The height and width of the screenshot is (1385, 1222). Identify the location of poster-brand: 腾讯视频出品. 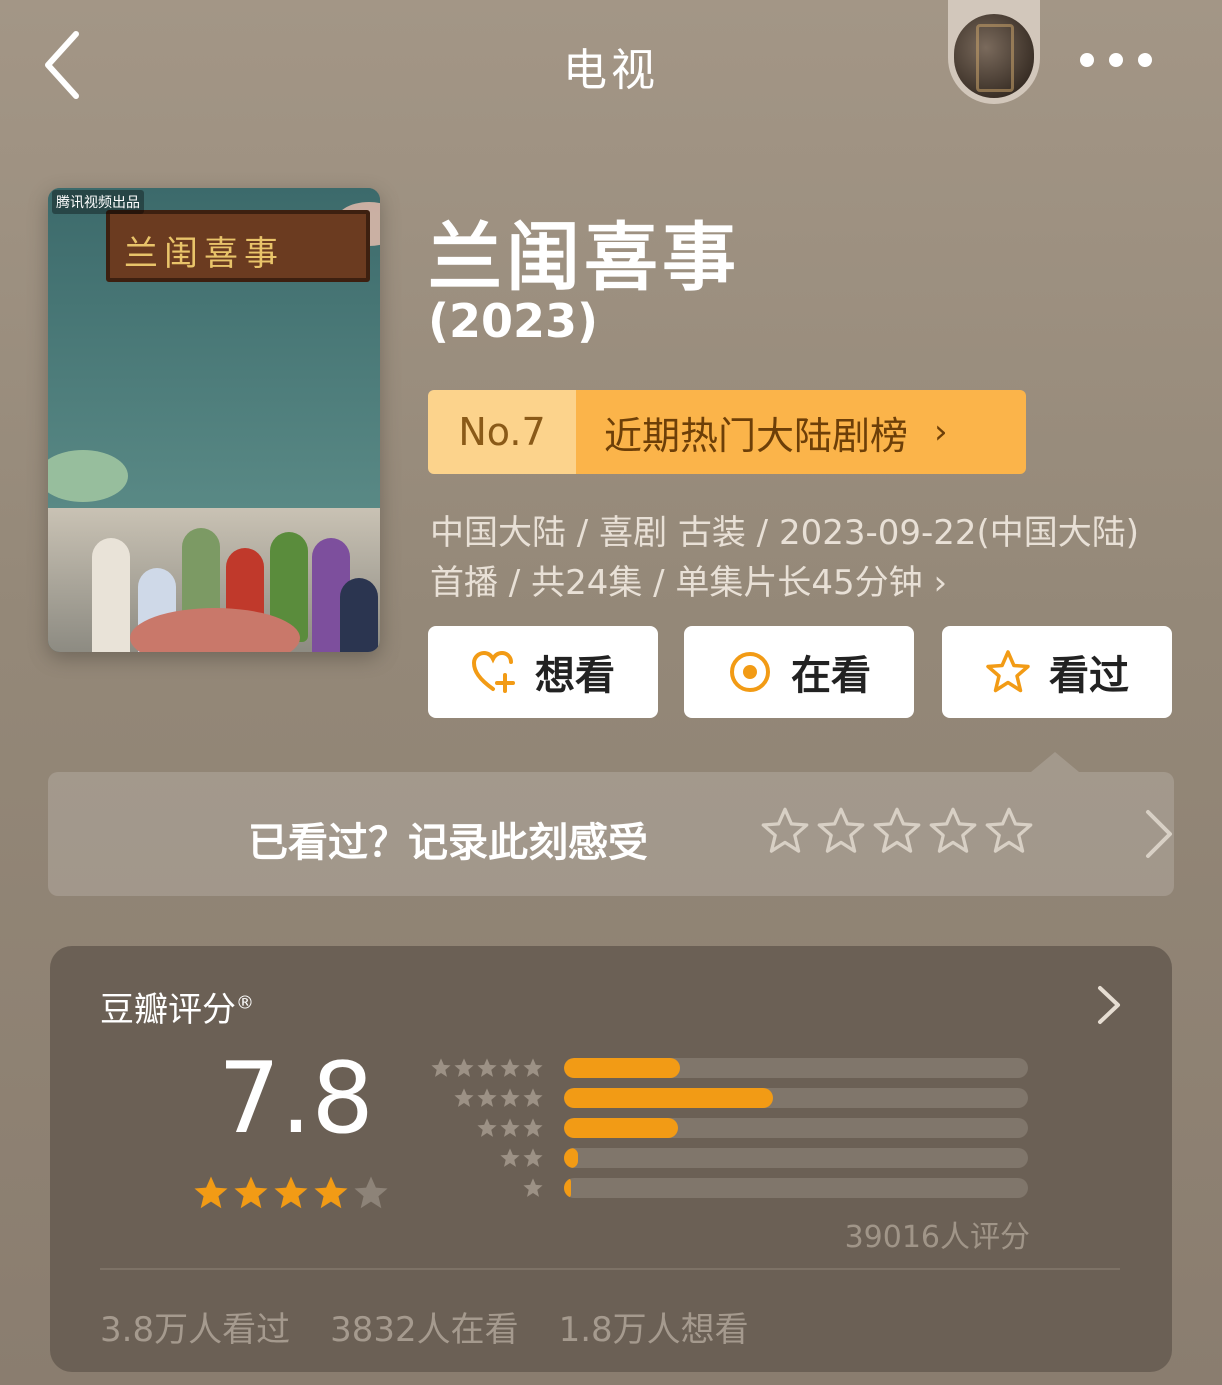
(98, 202).